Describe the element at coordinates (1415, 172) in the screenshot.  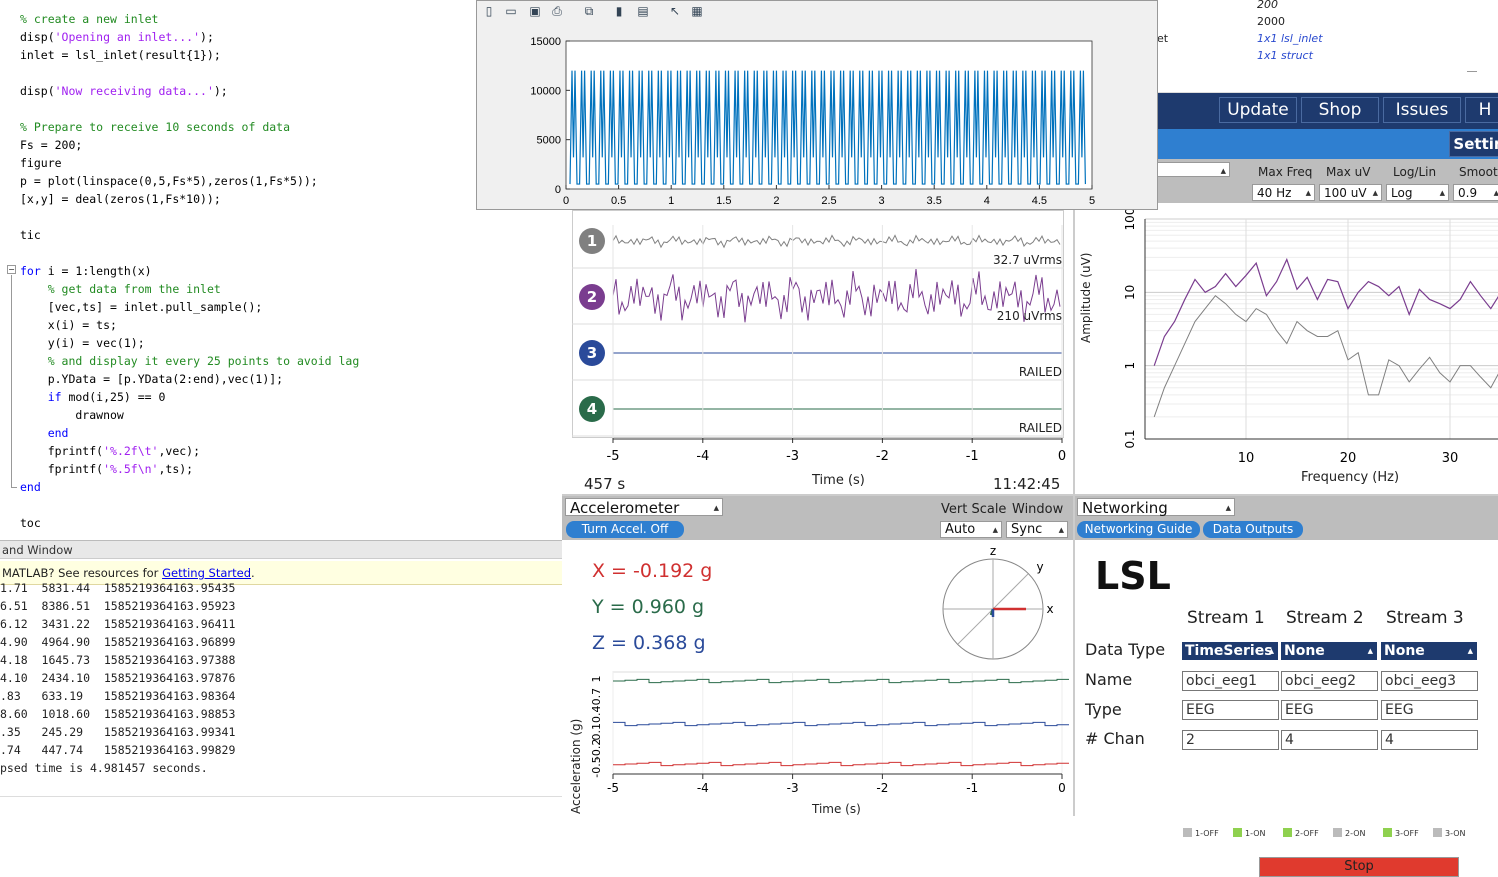
I see `fft-loglin-label: Log/Lin` at that location.